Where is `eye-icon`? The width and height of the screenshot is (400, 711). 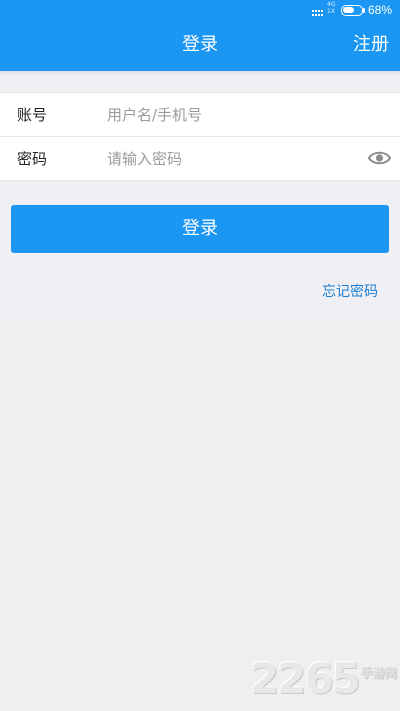 eye-icon is located at coordinates (379, 158).